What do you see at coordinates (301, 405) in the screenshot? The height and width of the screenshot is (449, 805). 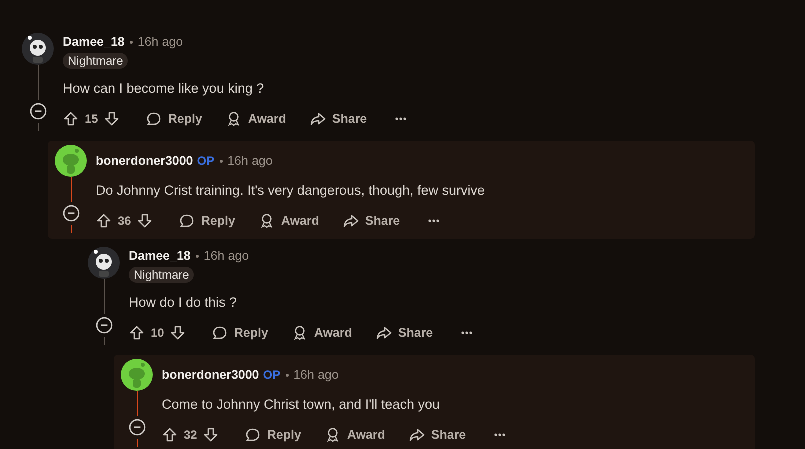 I see `comment-text: Come to Johnny Christ town, and I'll teach you` at bounding box center [301, 405].